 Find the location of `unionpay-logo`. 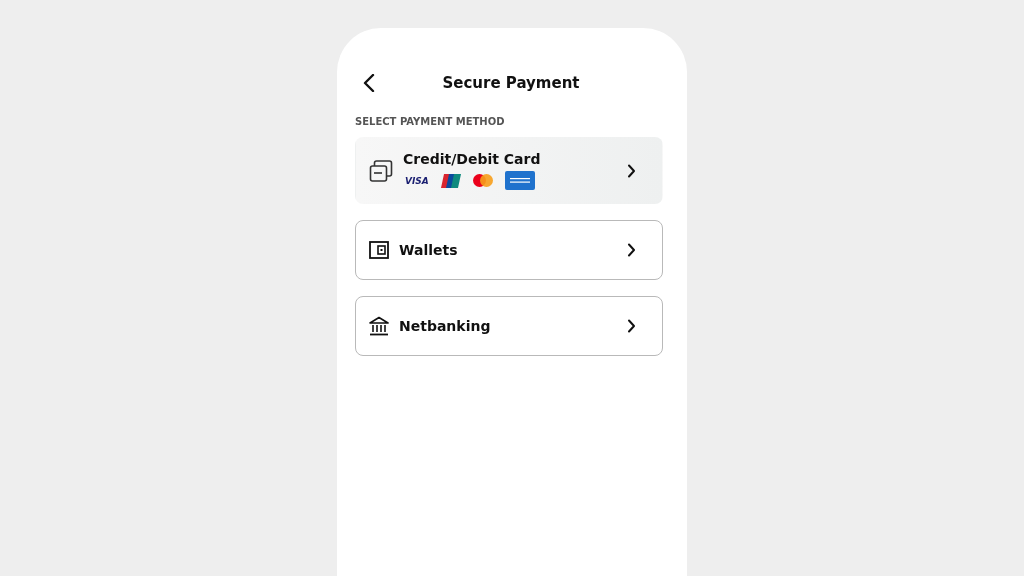

unionpay-logo is located at coordinates (450, 180).